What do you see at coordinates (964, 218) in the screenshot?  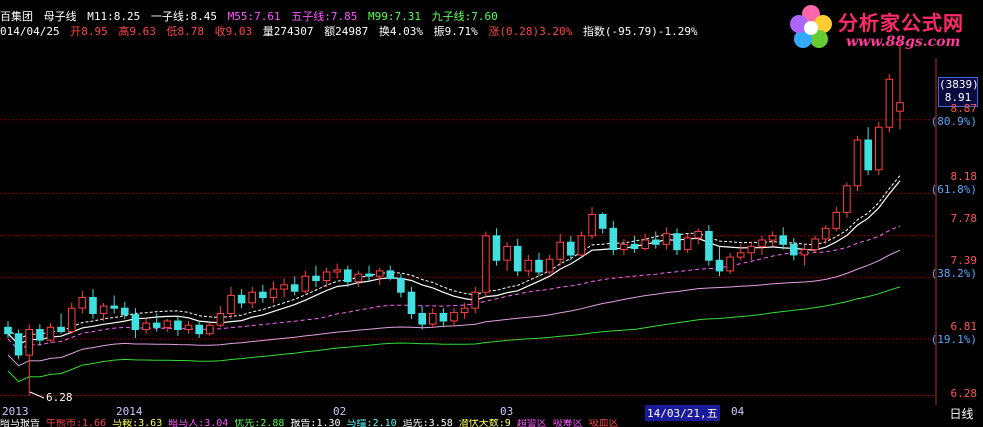 I see `y-tick: 7.78` at bounding box center [964, 218].